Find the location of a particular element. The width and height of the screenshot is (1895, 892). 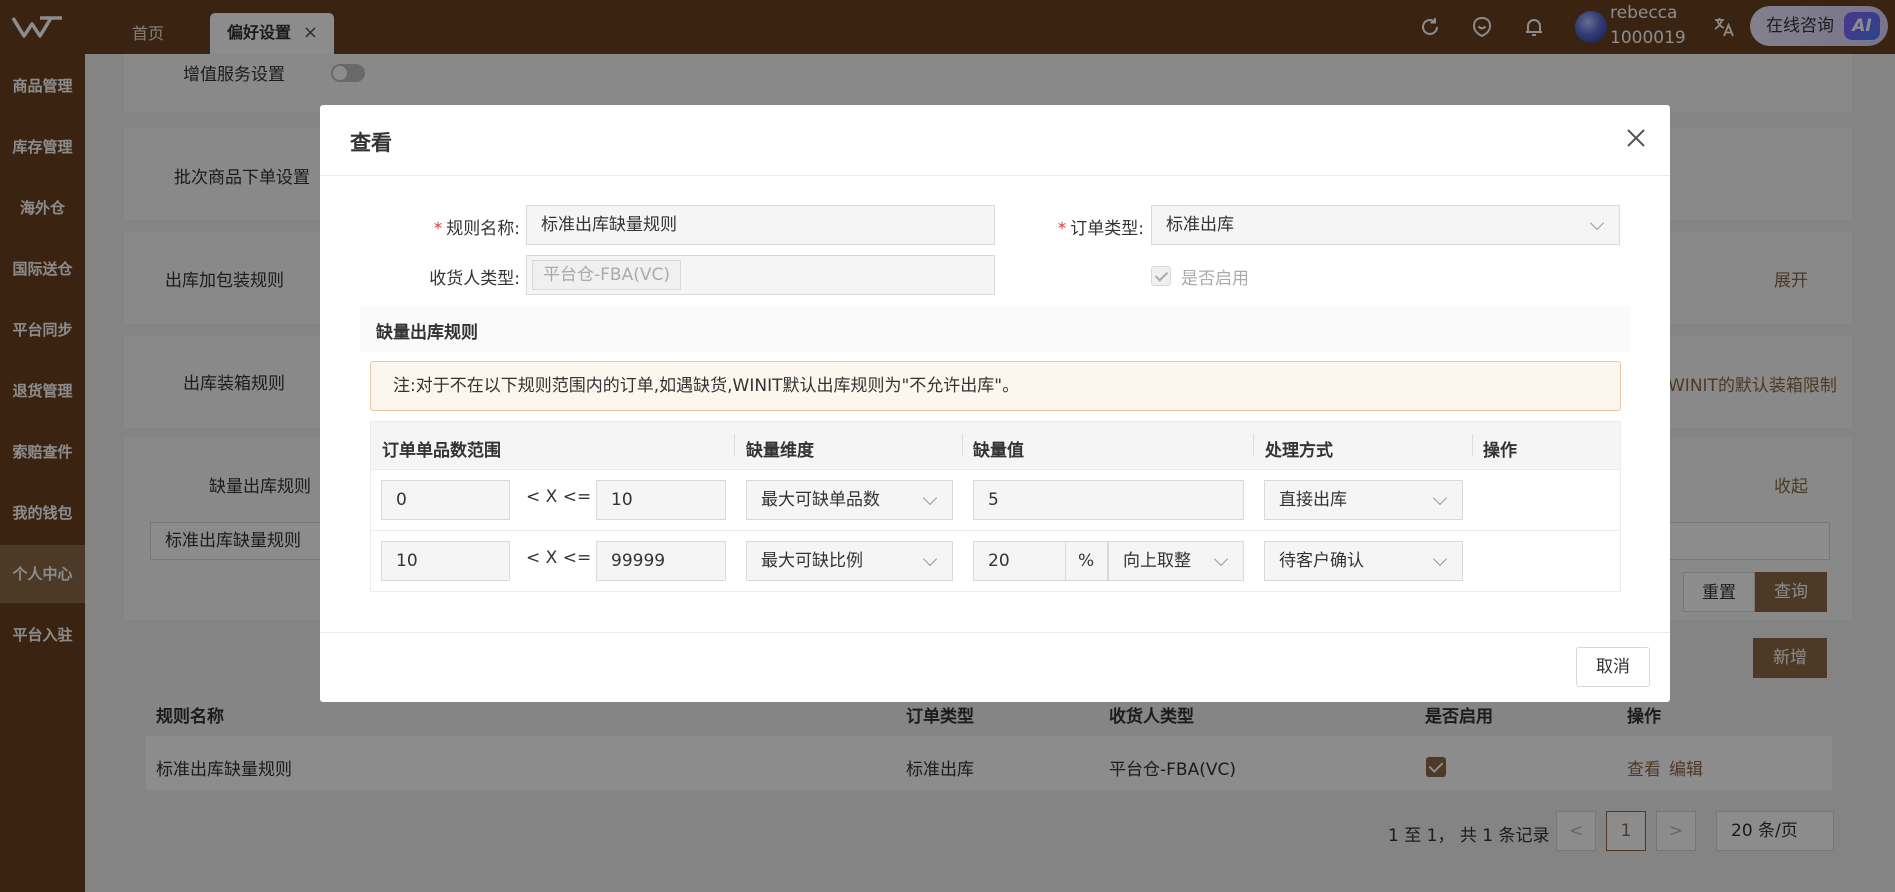

row1-value-input: 5 is located at coordinates (1108, 500).